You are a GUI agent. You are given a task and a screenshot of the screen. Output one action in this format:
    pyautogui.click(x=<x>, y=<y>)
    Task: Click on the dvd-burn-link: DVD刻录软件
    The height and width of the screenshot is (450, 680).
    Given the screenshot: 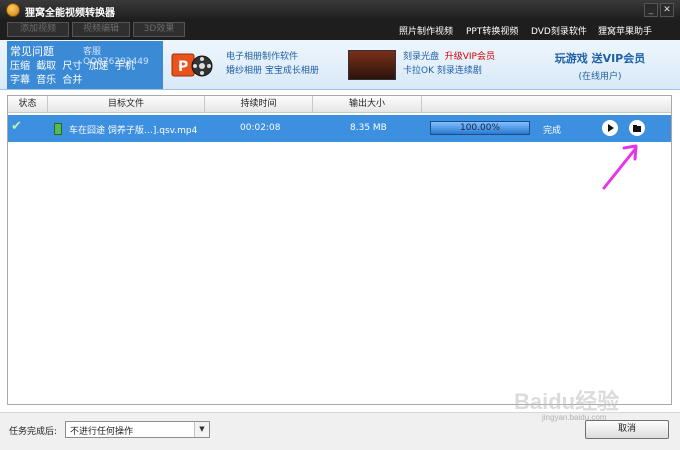 What is the action you would take?
    pyautogui.click(x=559, y=30)
    